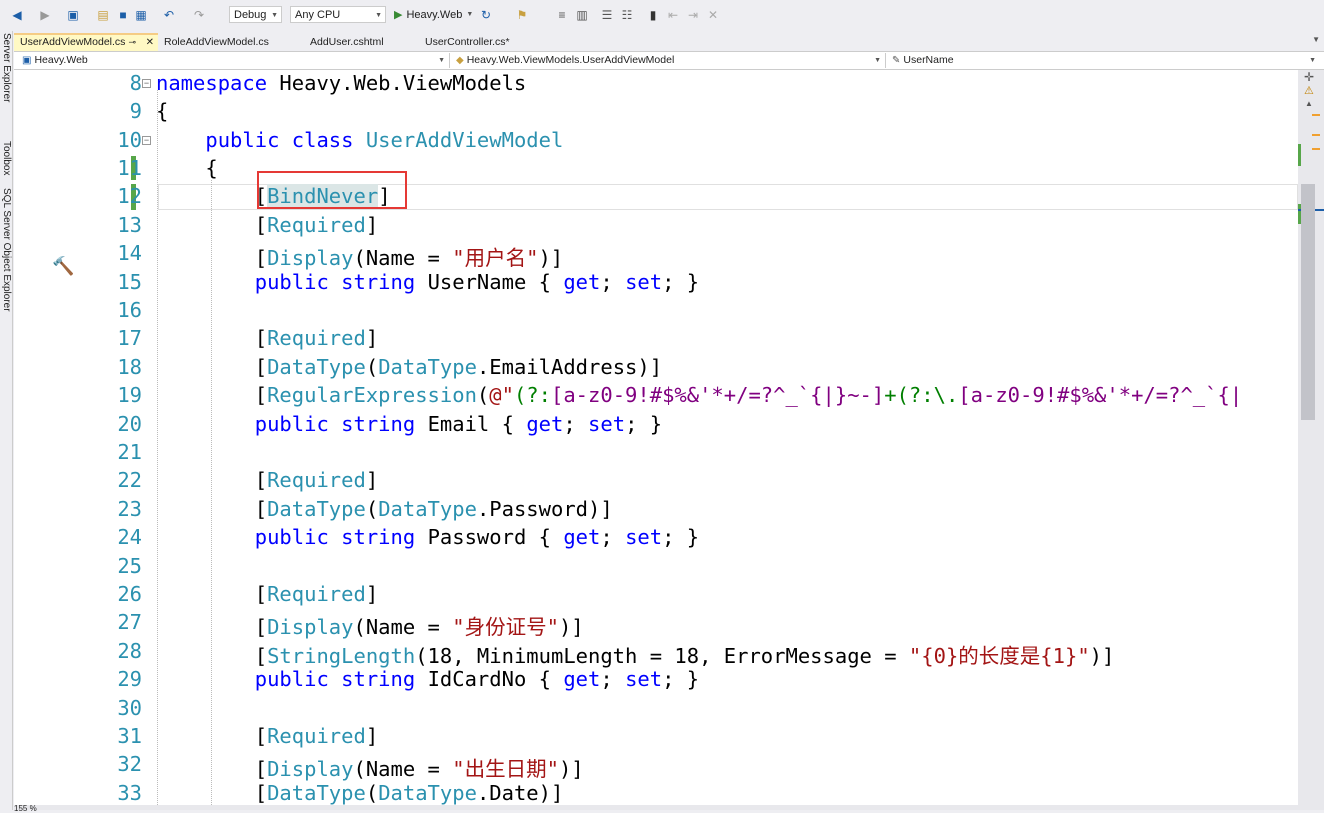  I want to click on regex-char-class: [a-z0-9!#$%&'*+/=?^_`{|}~-], so click(717, 395).